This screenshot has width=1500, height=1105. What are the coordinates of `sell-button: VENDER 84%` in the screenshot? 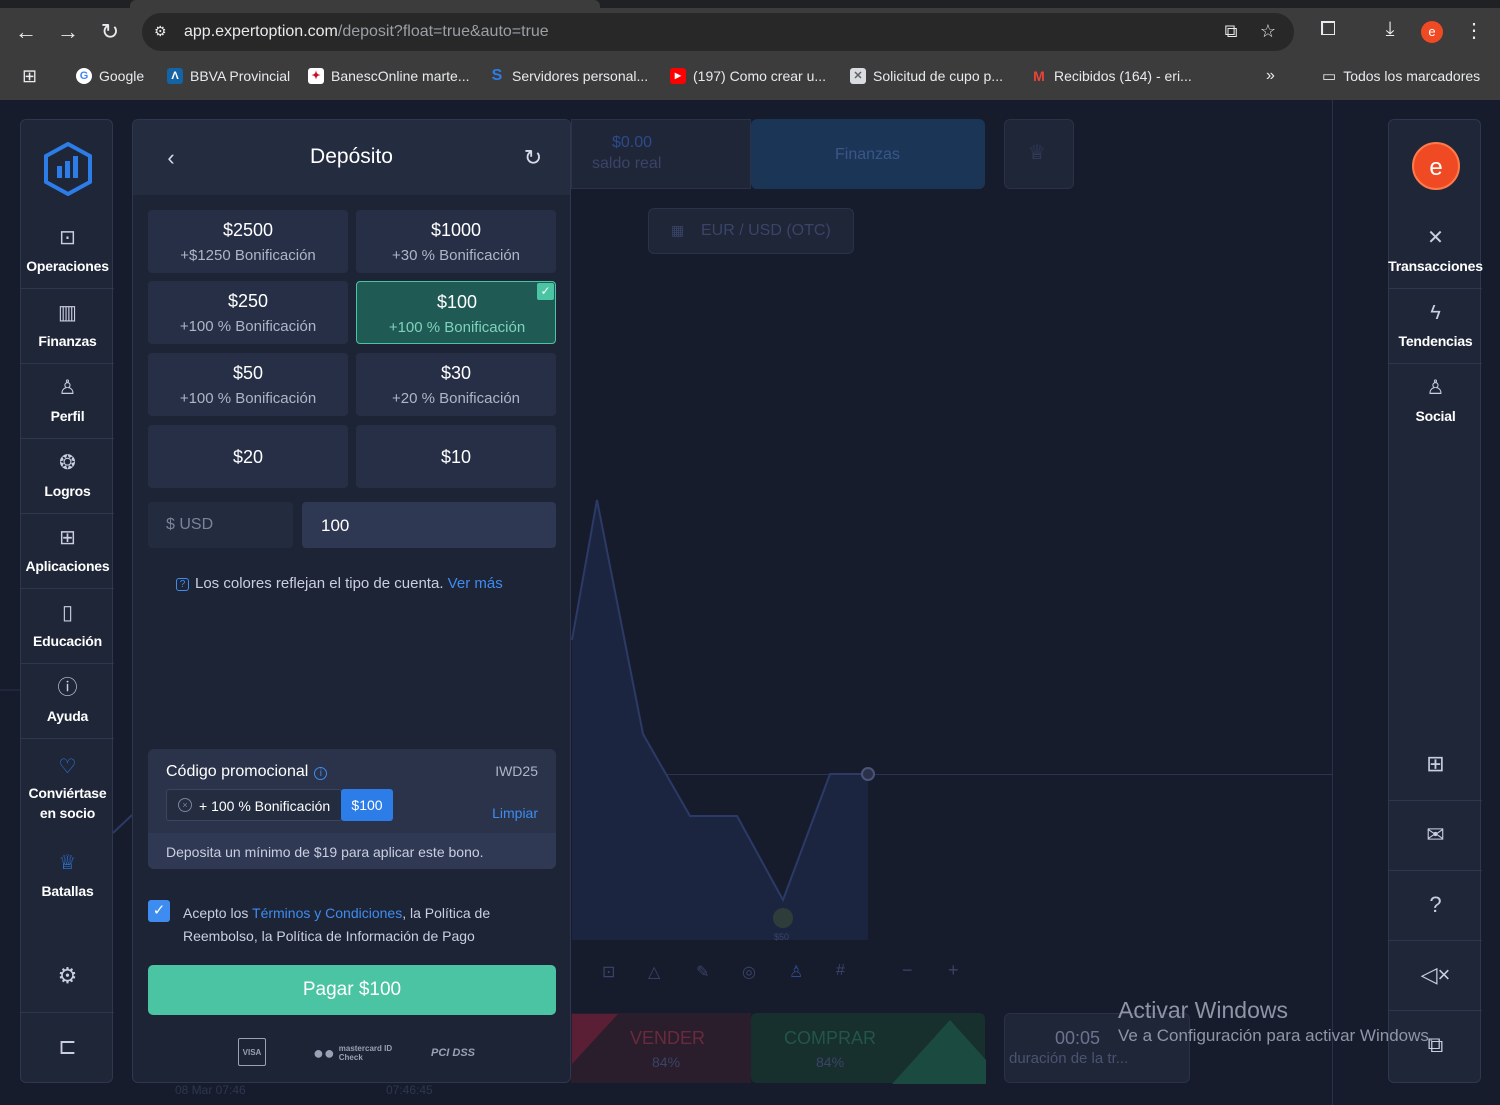 It's located at (661, 1048).